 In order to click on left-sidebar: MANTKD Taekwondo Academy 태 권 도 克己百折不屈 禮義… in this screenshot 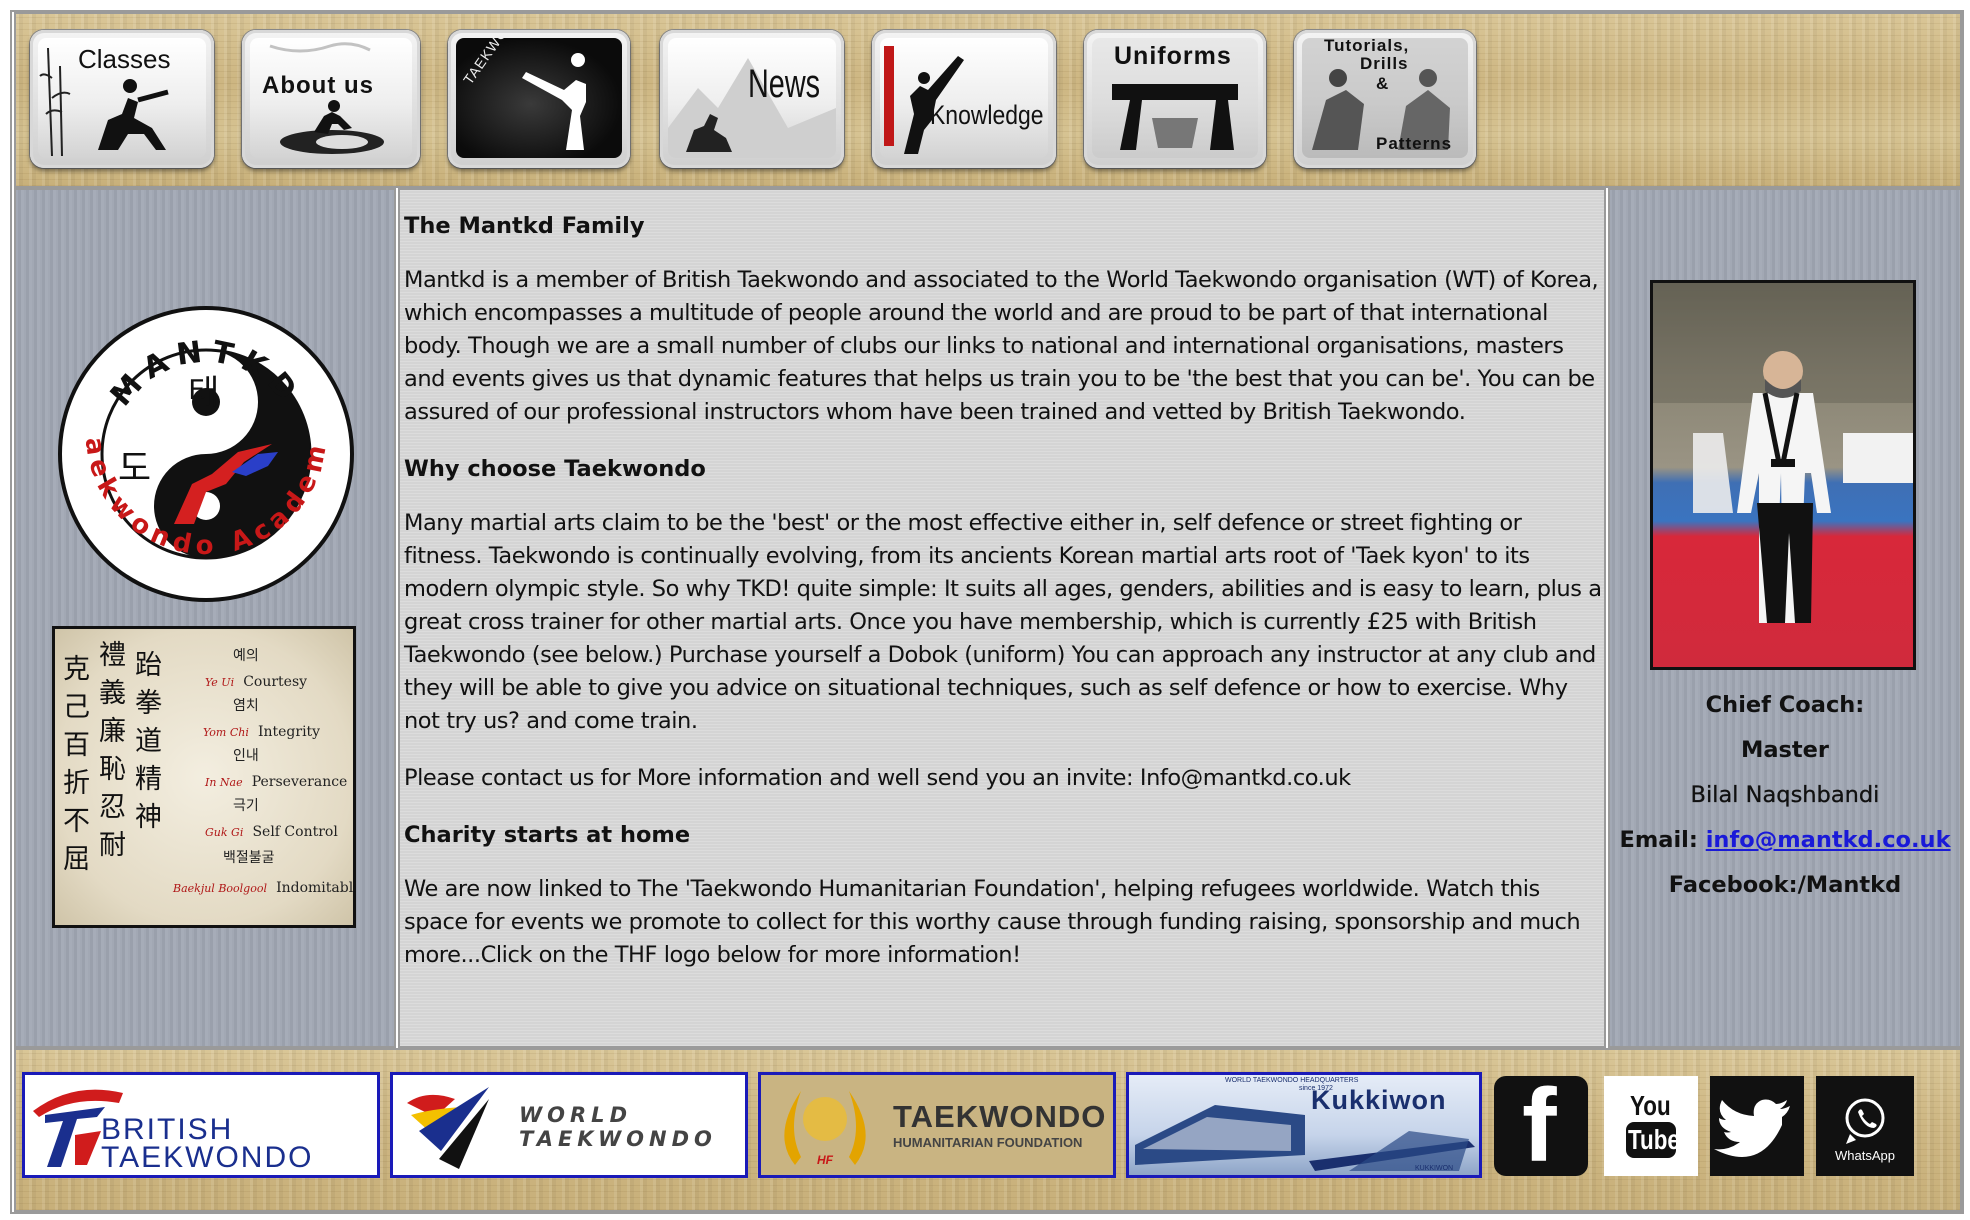, I will do `click(205, 618)`.